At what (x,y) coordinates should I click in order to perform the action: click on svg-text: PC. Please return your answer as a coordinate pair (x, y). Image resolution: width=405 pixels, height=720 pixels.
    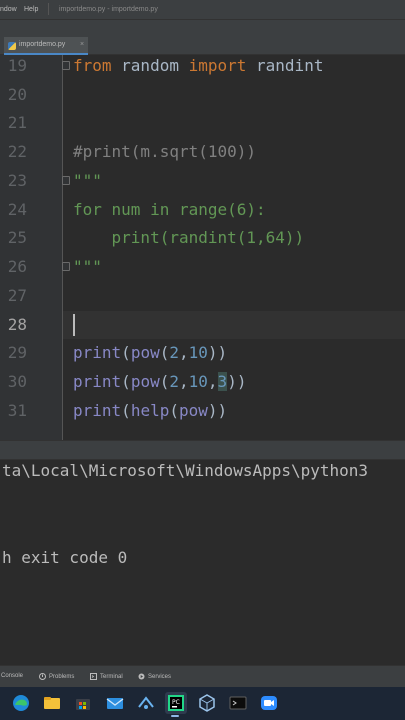
    Looking at the image, I should click on (176, 702).